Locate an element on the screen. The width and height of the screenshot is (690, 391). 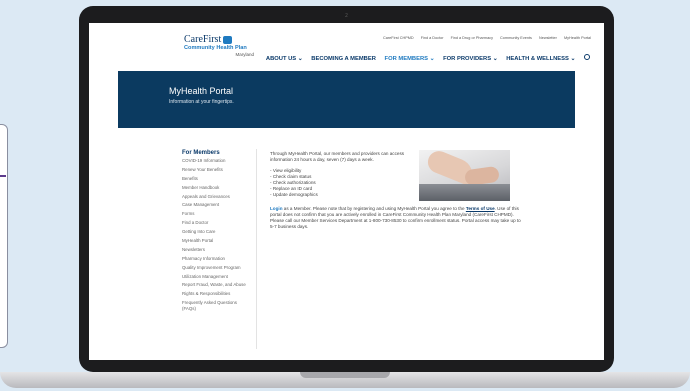
top-link-find-doctor: Find a Doctor is located at coordinates (432, 38).